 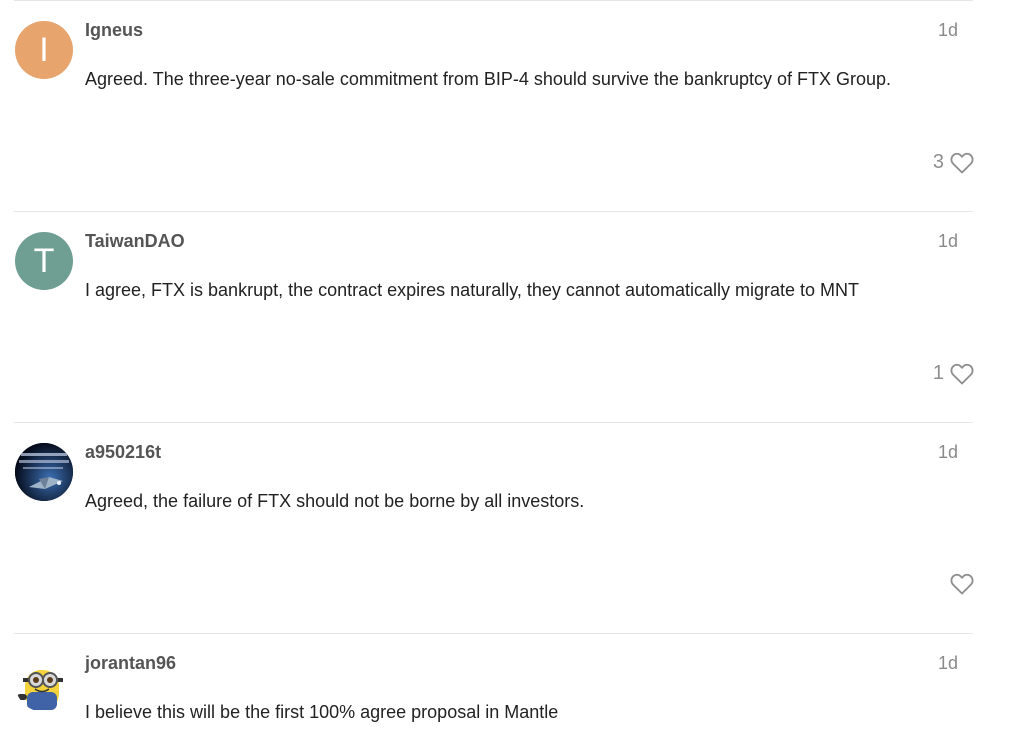 I want to click on avatar-letter: I, so click(x=44, y=50).